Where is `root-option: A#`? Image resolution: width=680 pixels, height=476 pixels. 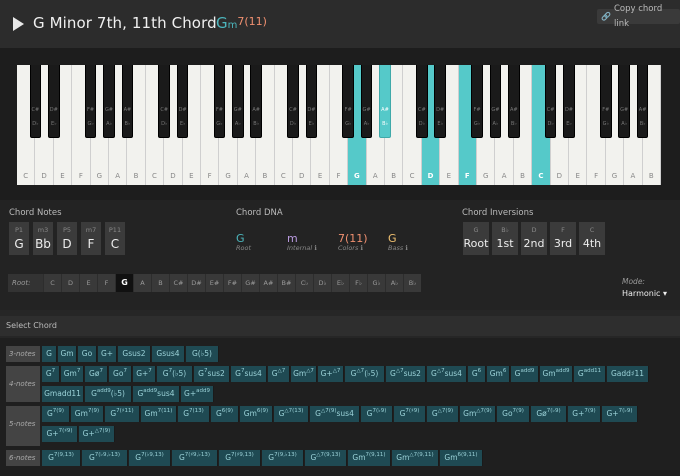
root-option: A# is located at coordinates (268, 283).